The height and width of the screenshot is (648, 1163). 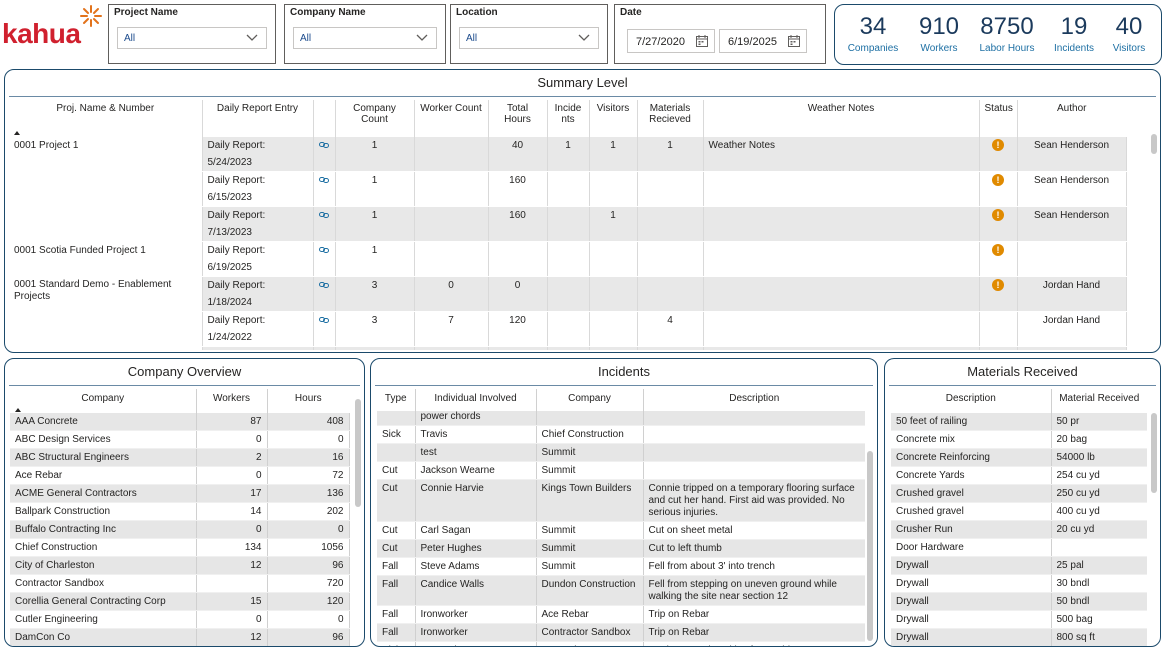 What do you see at coordinates (1019, 583) in the screenshot?
I see `material-row: Drywall 30 bndl` at bounding box center [1019, 583].